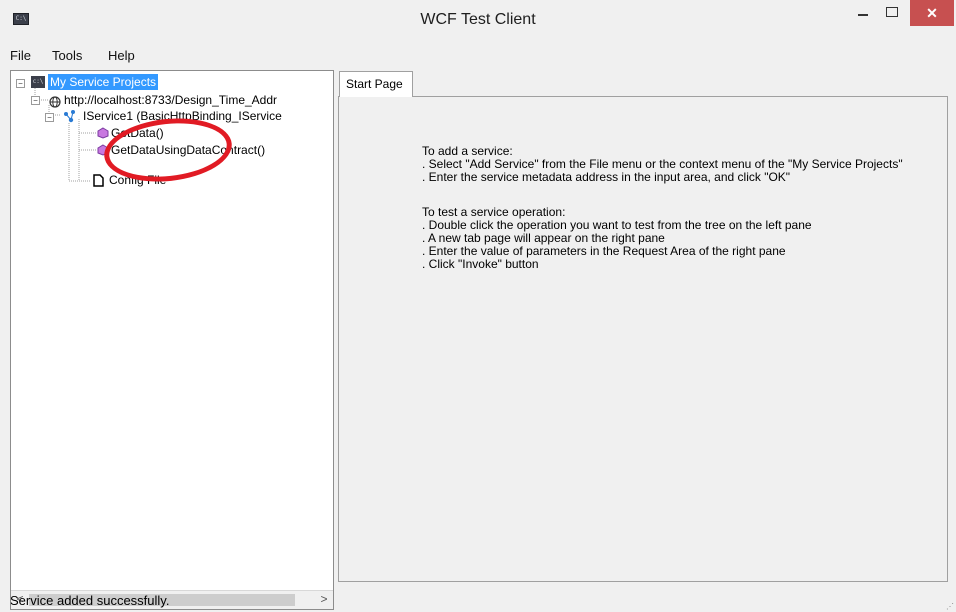  Describe the element at coordinates (98, 180) in the screenshot. I see `file-icon` at that location.